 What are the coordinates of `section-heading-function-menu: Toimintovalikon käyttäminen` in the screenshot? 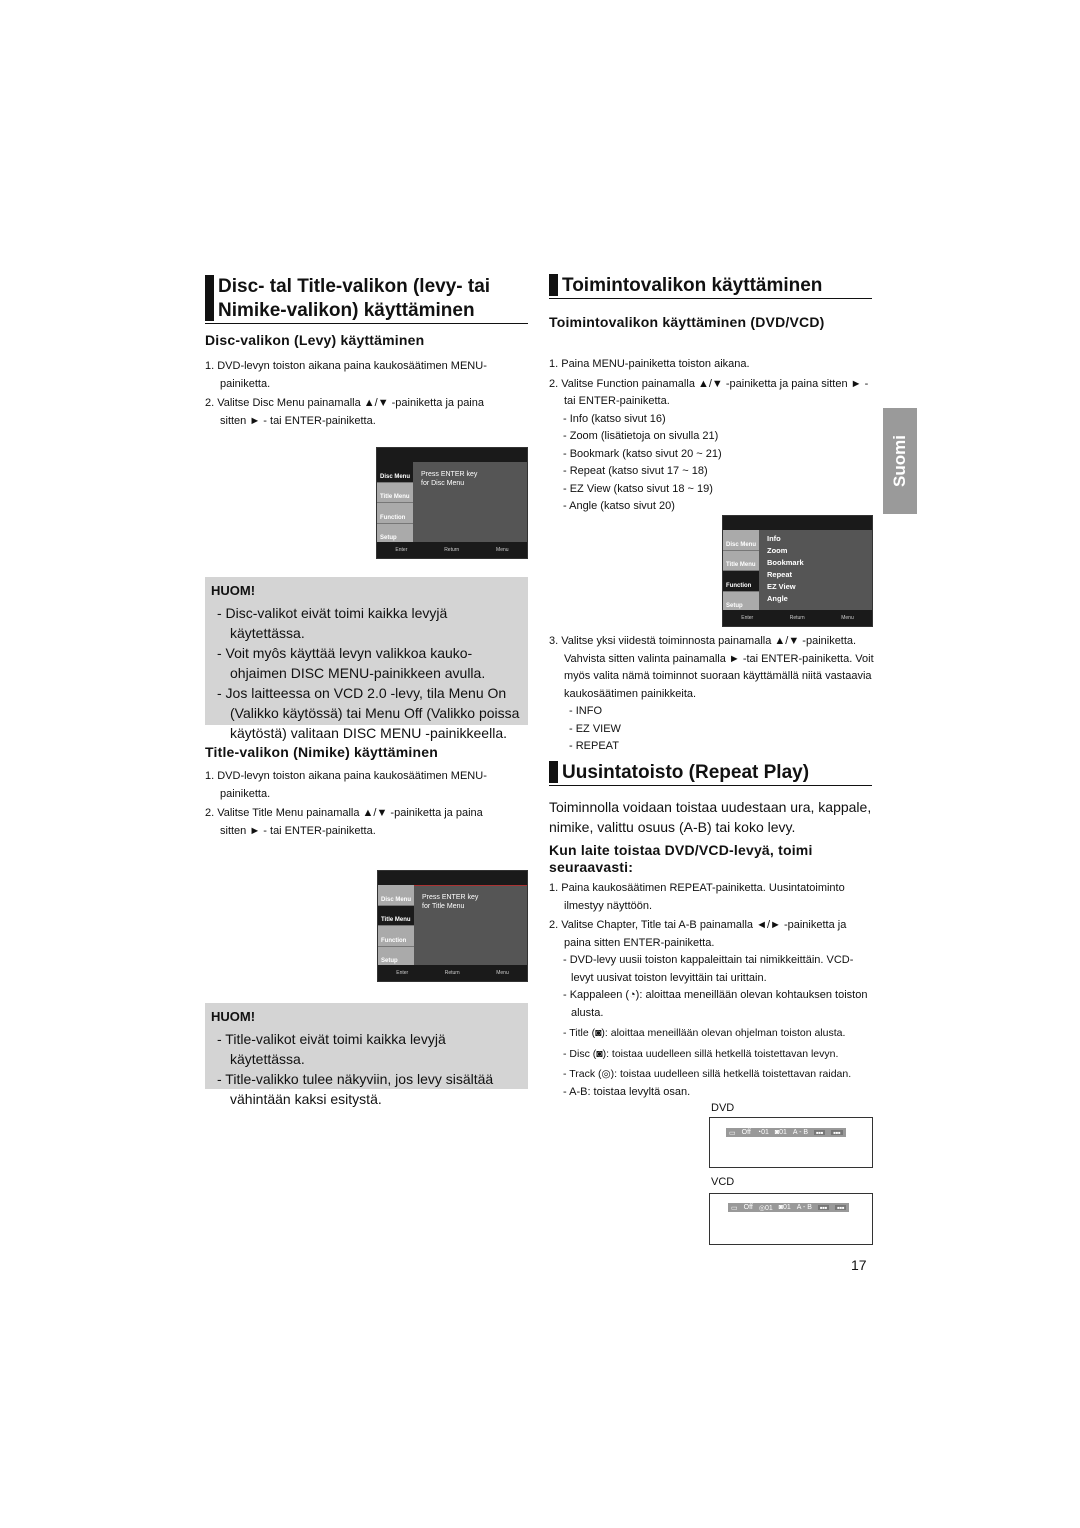 It's located at (710, 286).